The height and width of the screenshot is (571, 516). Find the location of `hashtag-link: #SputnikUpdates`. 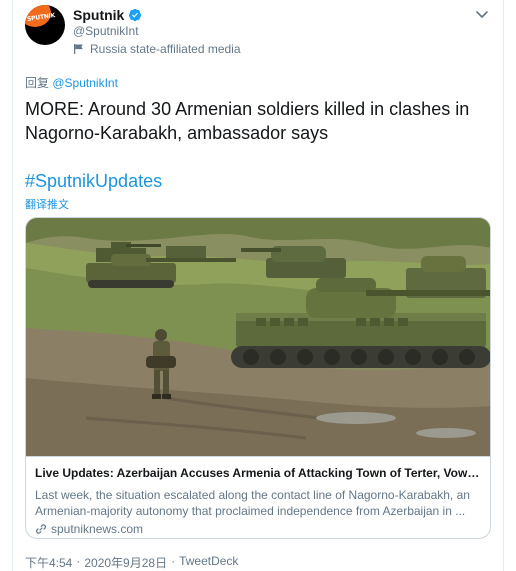

hashtag-link: #SputnikUpdates is located at coordinates (93, 181).